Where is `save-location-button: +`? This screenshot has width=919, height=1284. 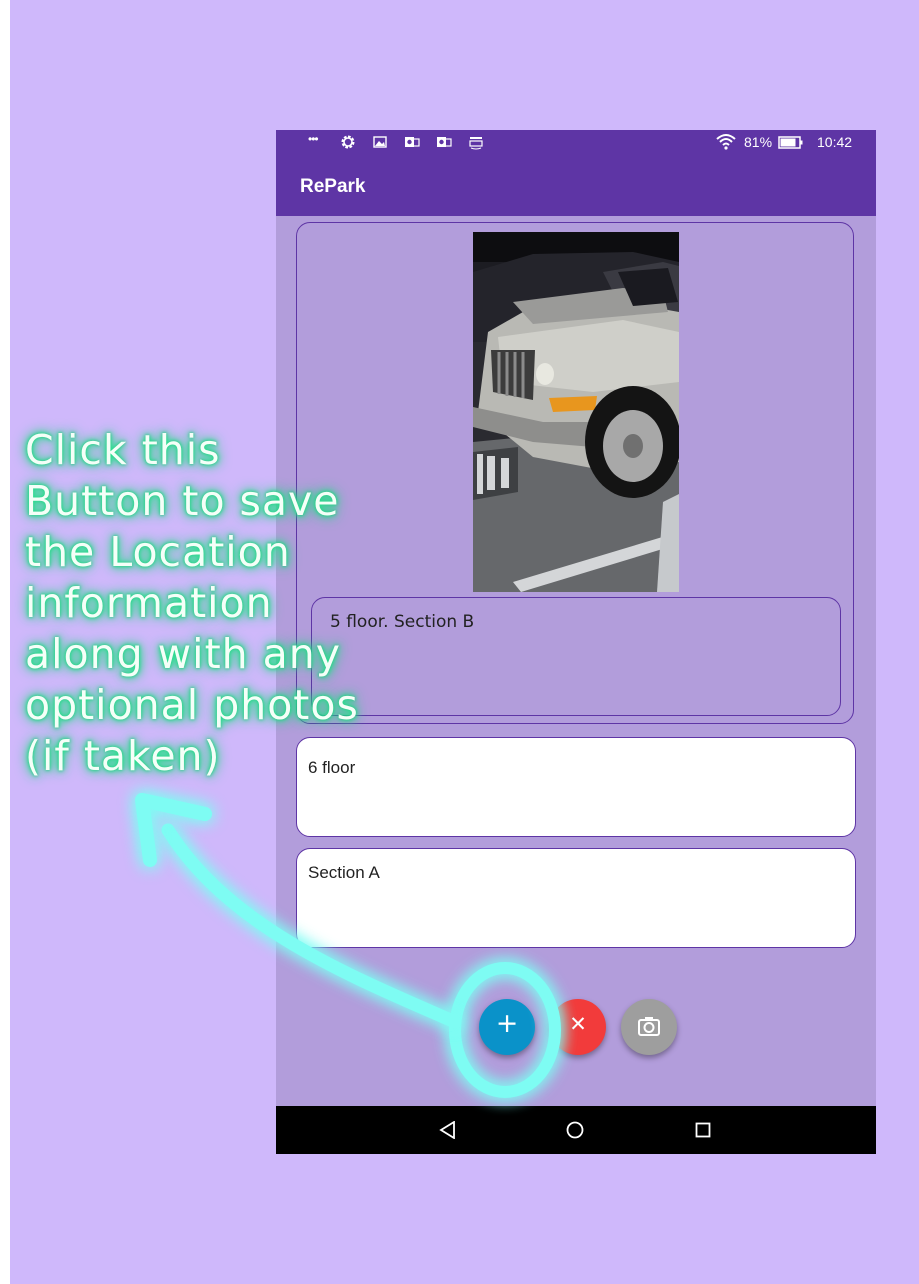
save-location-button: + is located at coordinates (507, 1027).